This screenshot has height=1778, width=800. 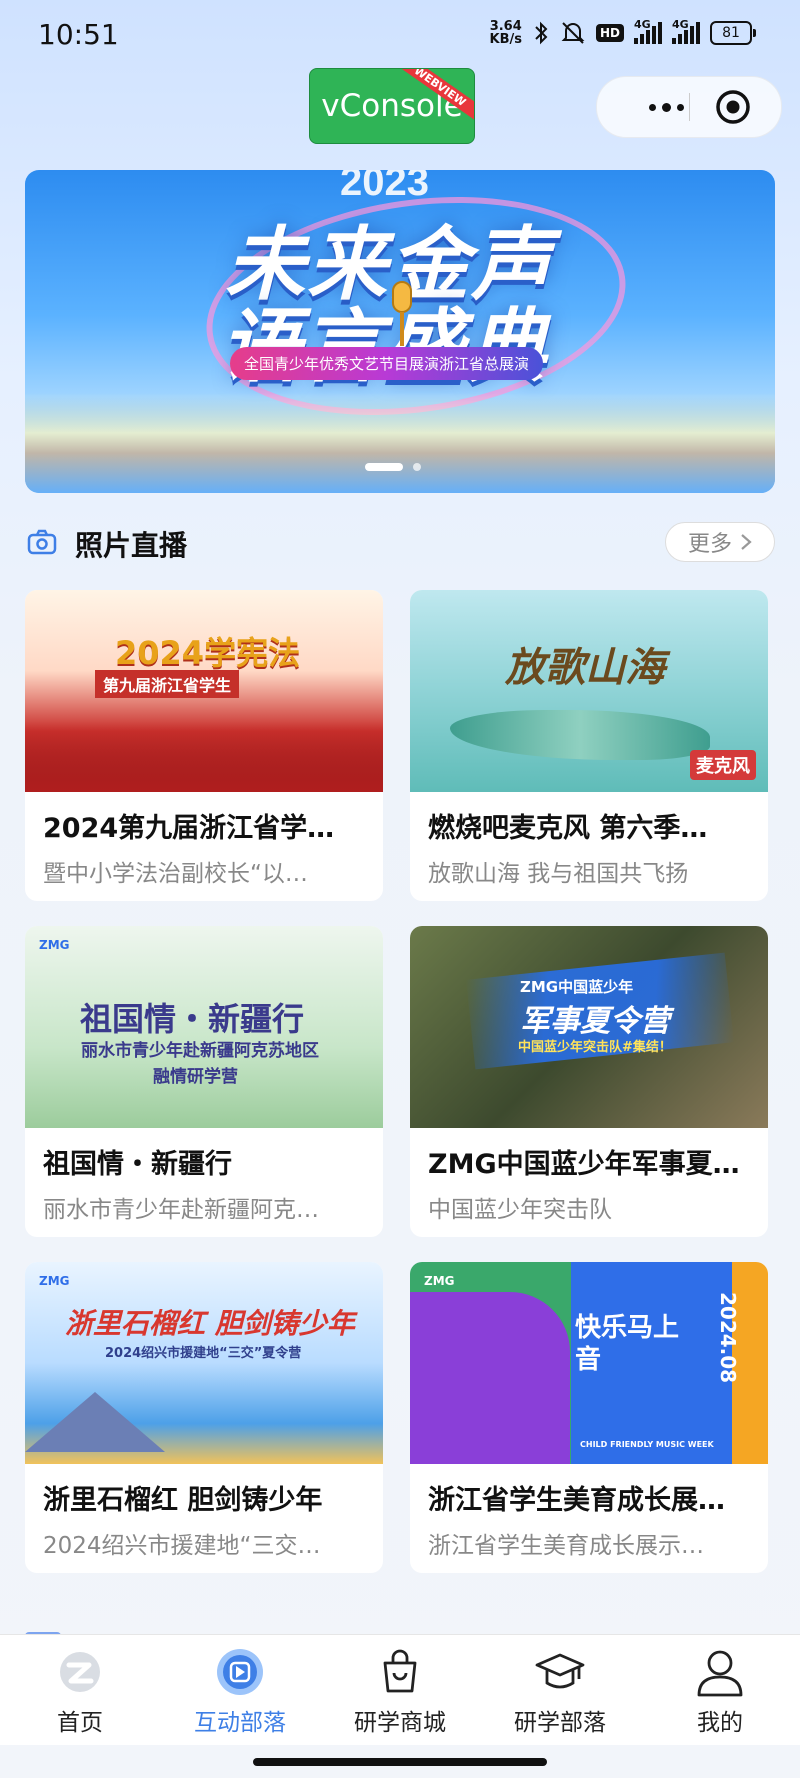 I want to click on photo-card-title: 祖国情・新疆行, so click(x=137, y=1164).